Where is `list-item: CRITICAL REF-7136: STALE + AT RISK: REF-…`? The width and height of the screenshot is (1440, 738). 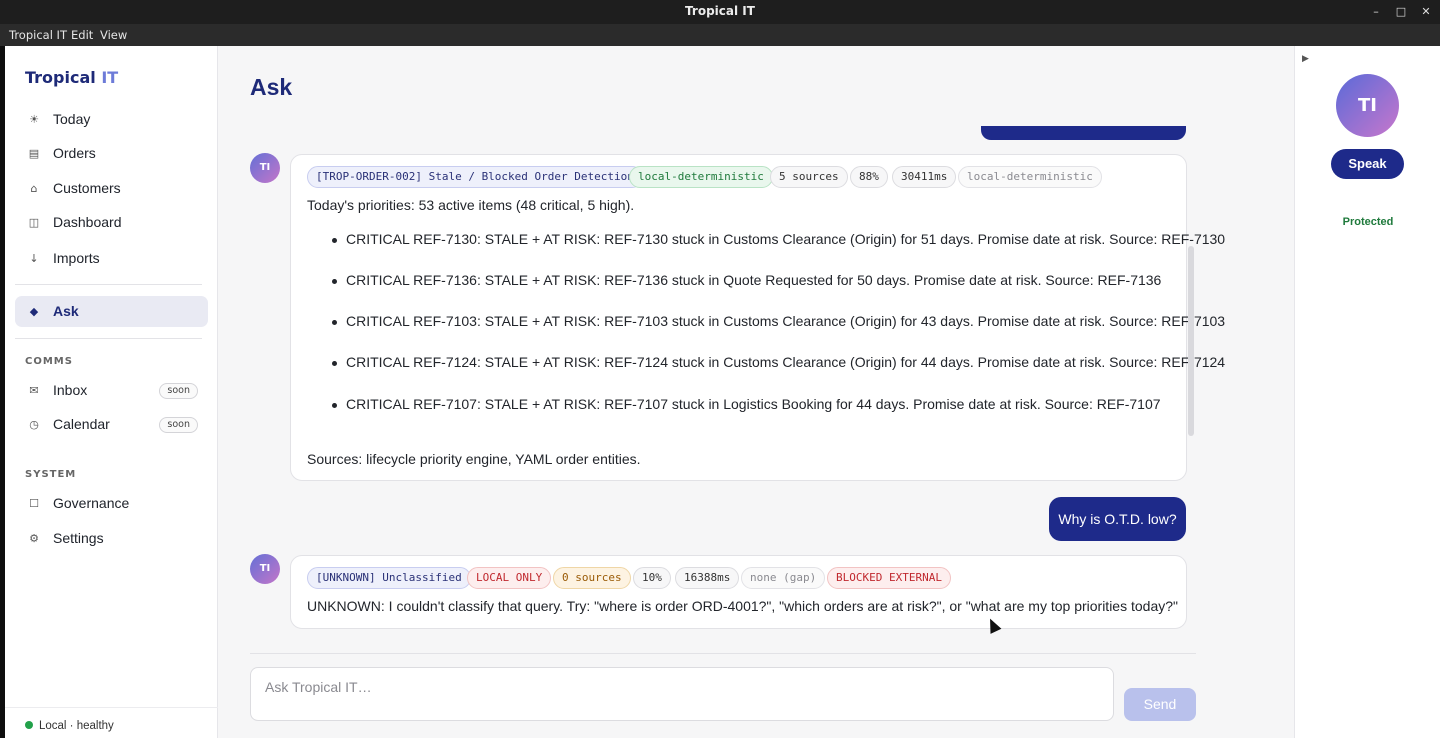
list-item: CRITICAL REF-7136: STALE + AT RISK: REF-… is located at coordinates (746, 280).